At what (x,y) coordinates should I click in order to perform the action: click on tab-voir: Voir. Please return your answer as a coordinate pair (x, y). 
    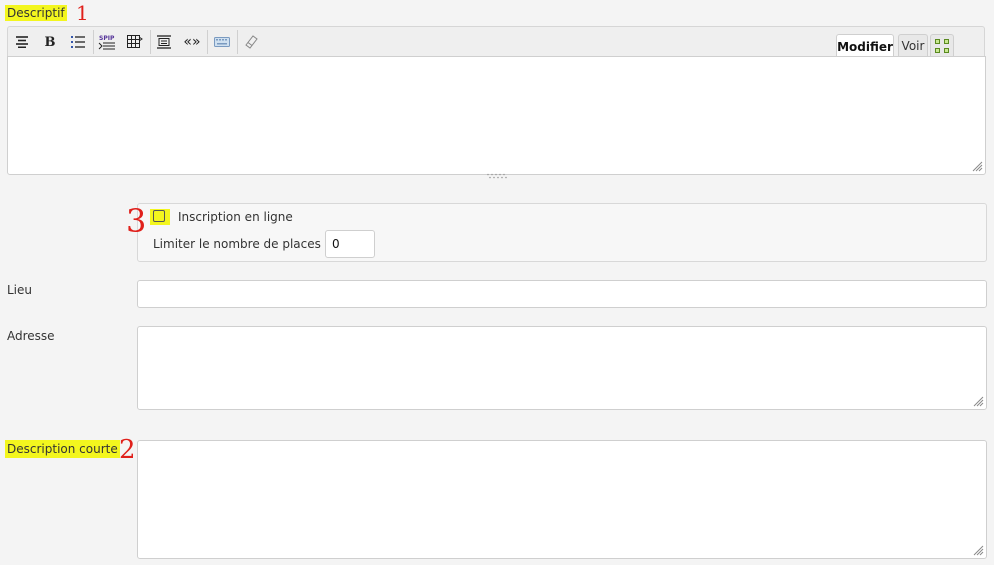
    Looking at the image, I should click on (913, 45).